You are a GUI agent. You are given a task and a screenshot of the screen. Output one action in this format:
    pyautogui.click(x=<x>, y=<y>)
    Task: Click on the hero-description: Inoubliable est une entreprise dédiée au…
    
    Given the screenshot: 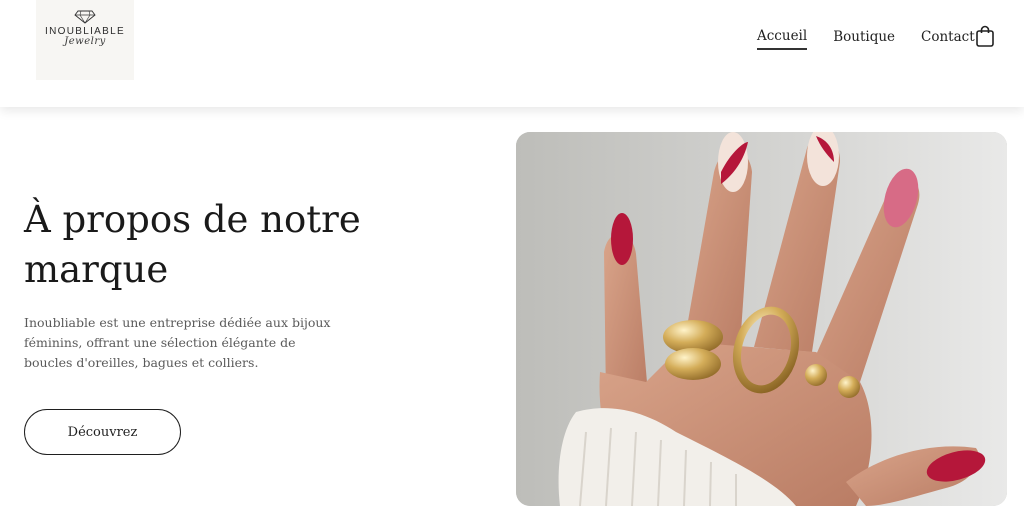 What is the action you would take?
    pyautogui.click(x=177, y=342)
    